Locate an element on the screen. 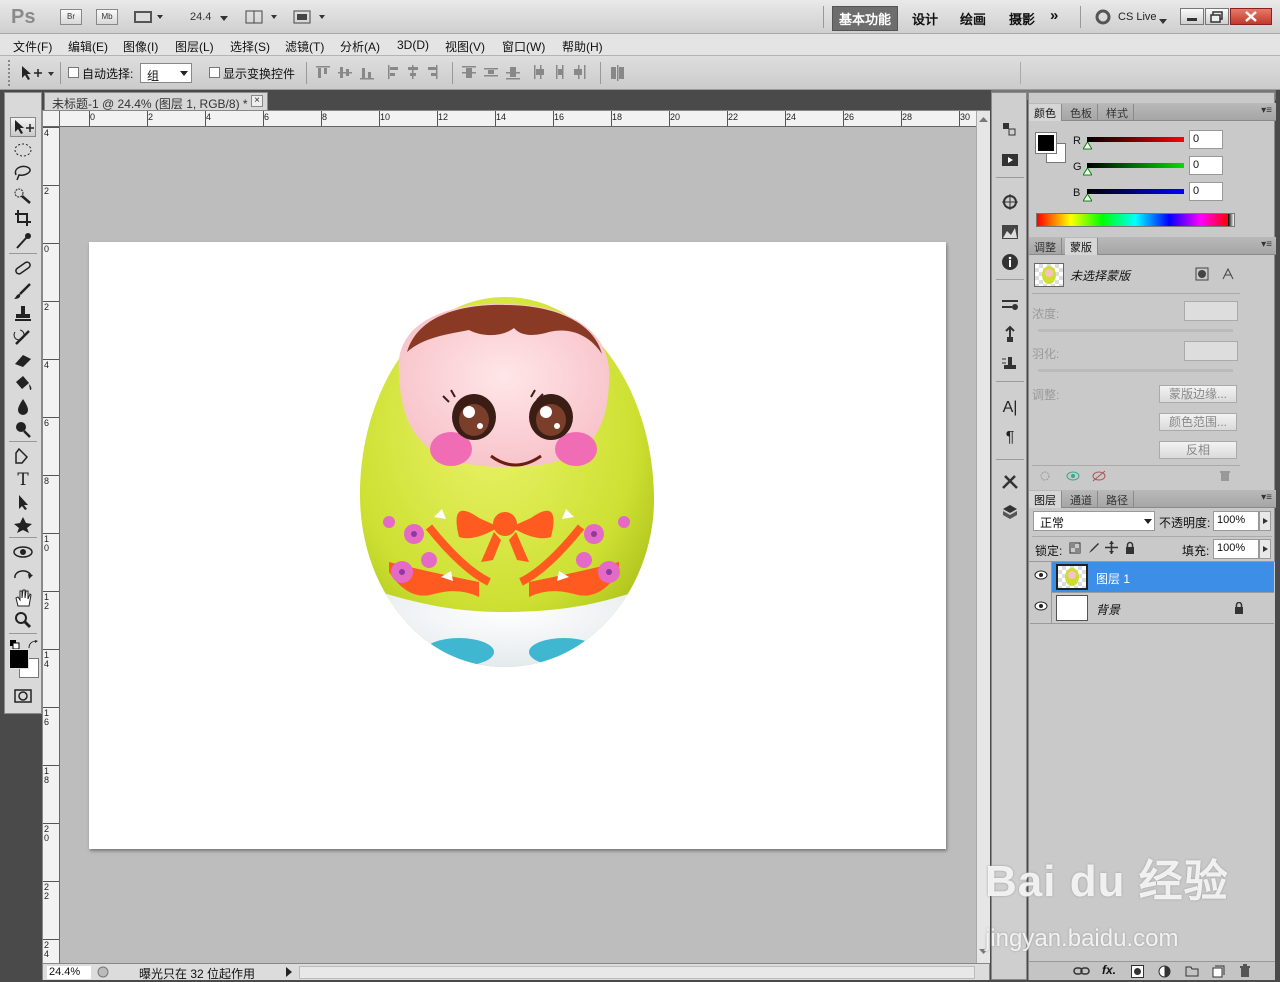 This screenshot has width=1280, height=982. lock-position-icon is located at coordinates (1111, 549).